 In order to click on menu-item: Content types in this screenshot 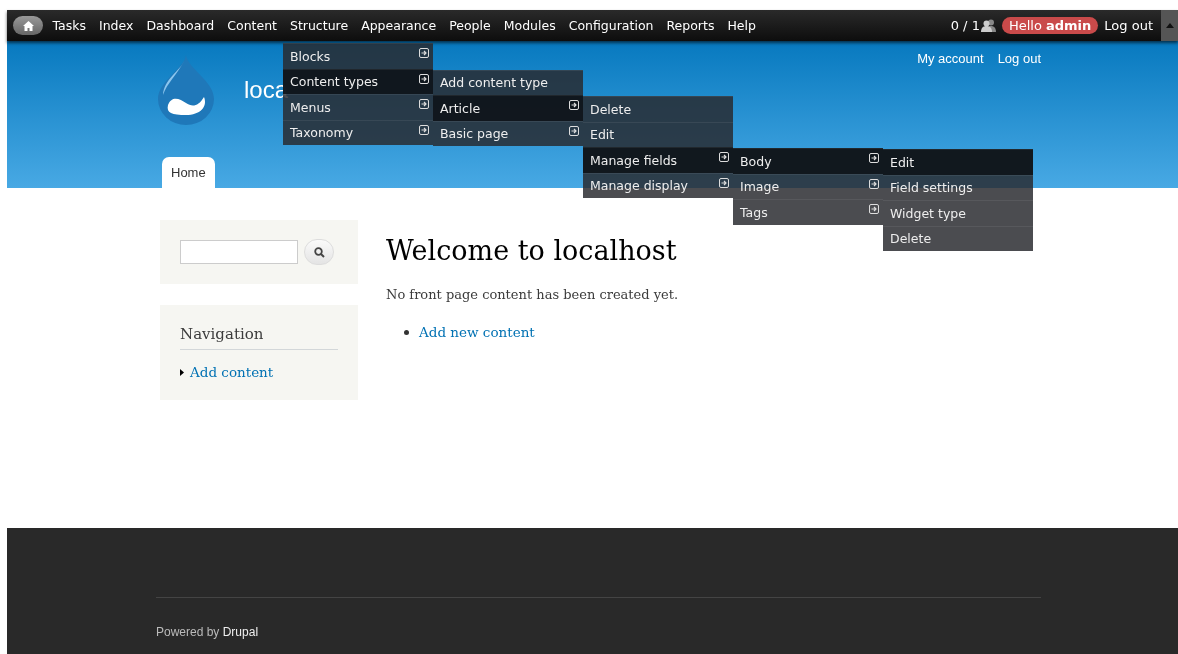, I will do `click(358, 81)`.